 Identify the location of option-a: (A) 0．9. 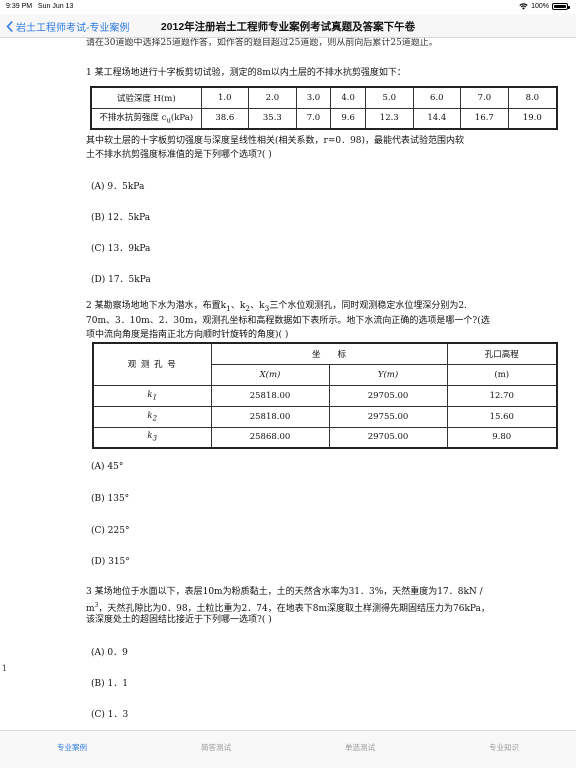
(109, 651).